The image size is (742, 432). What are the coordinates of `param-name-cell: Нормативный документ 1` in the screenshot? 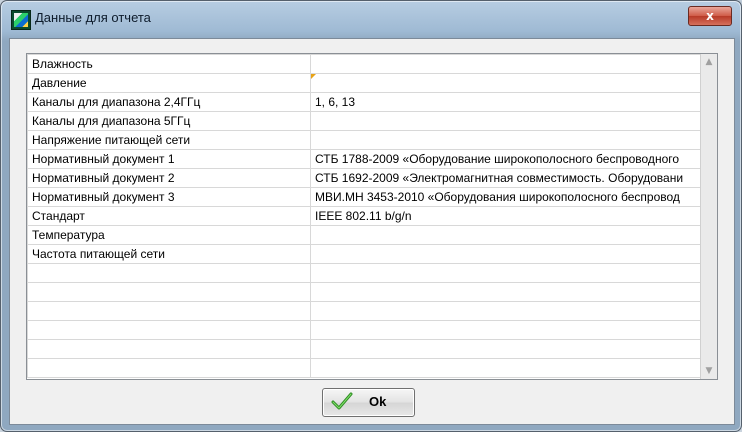 It's located at (169, 159).